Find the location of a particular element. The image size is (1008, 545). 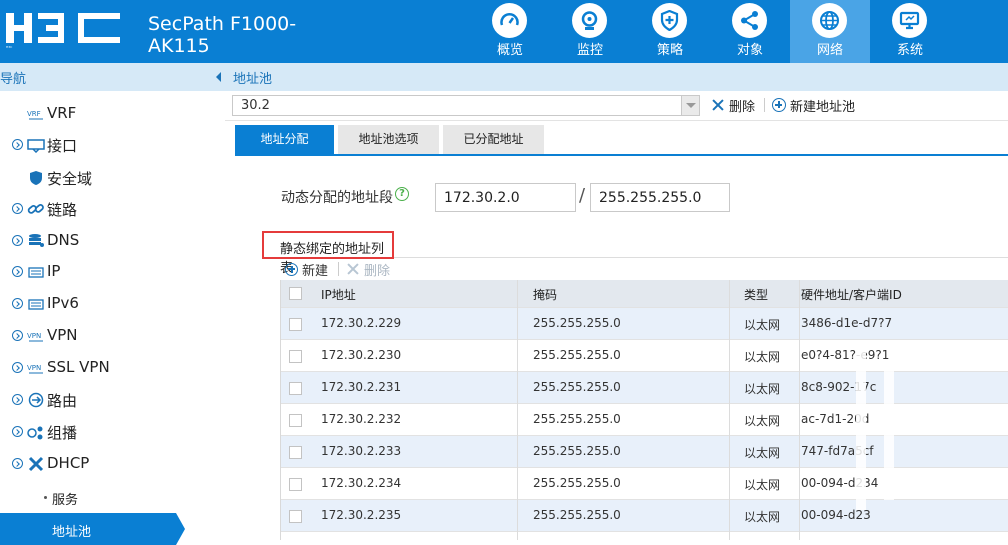

cell-ip: 172.30.2.233 is located at coordinates (361, 451).